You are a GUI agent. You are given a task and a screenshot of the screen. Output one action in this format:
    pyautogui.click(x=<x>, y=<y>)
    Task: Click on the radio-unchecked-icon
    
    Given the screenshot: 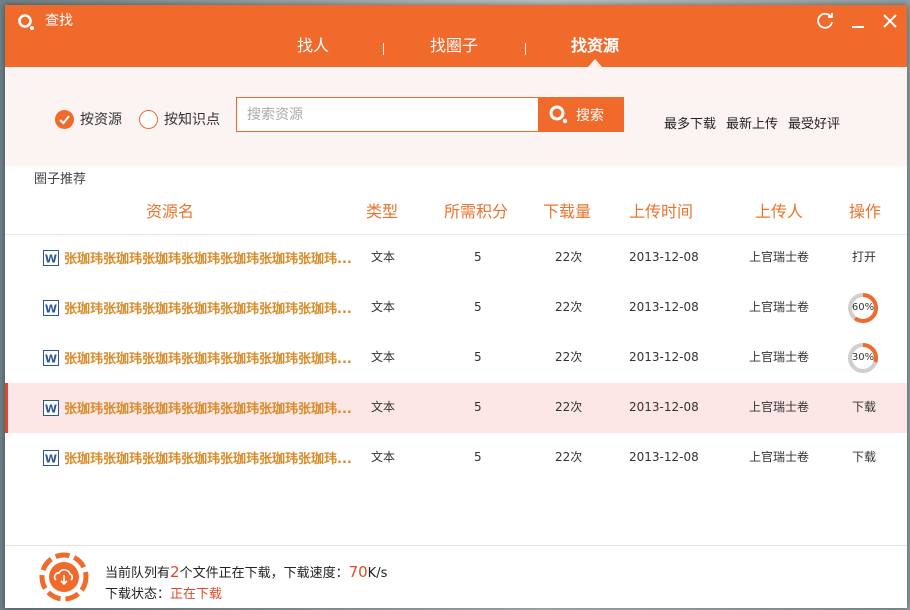 What is the action you would take?
    pyautogui.click(x=148, y=119)
    